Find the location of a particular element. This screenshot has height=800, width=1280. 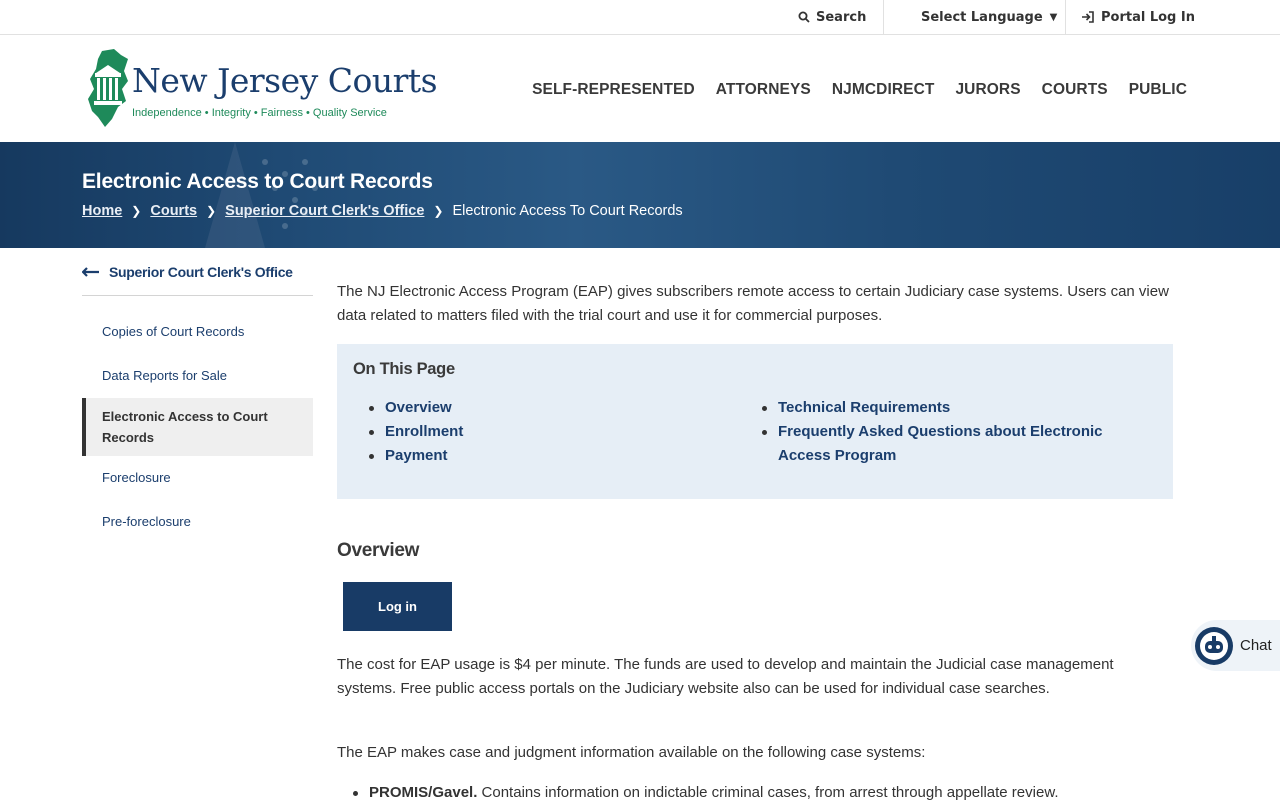

arrow-left-icon is located at coordinates (90, 271).